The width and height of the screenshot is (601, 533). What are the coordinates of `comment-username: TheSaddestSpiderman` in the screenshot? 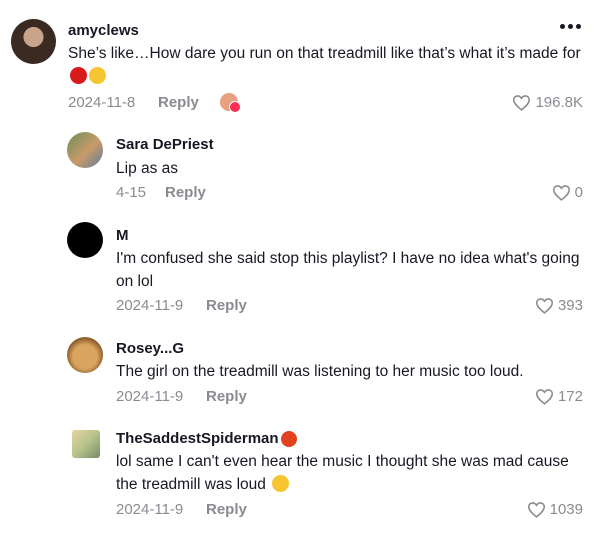 It's located at (206, 438).